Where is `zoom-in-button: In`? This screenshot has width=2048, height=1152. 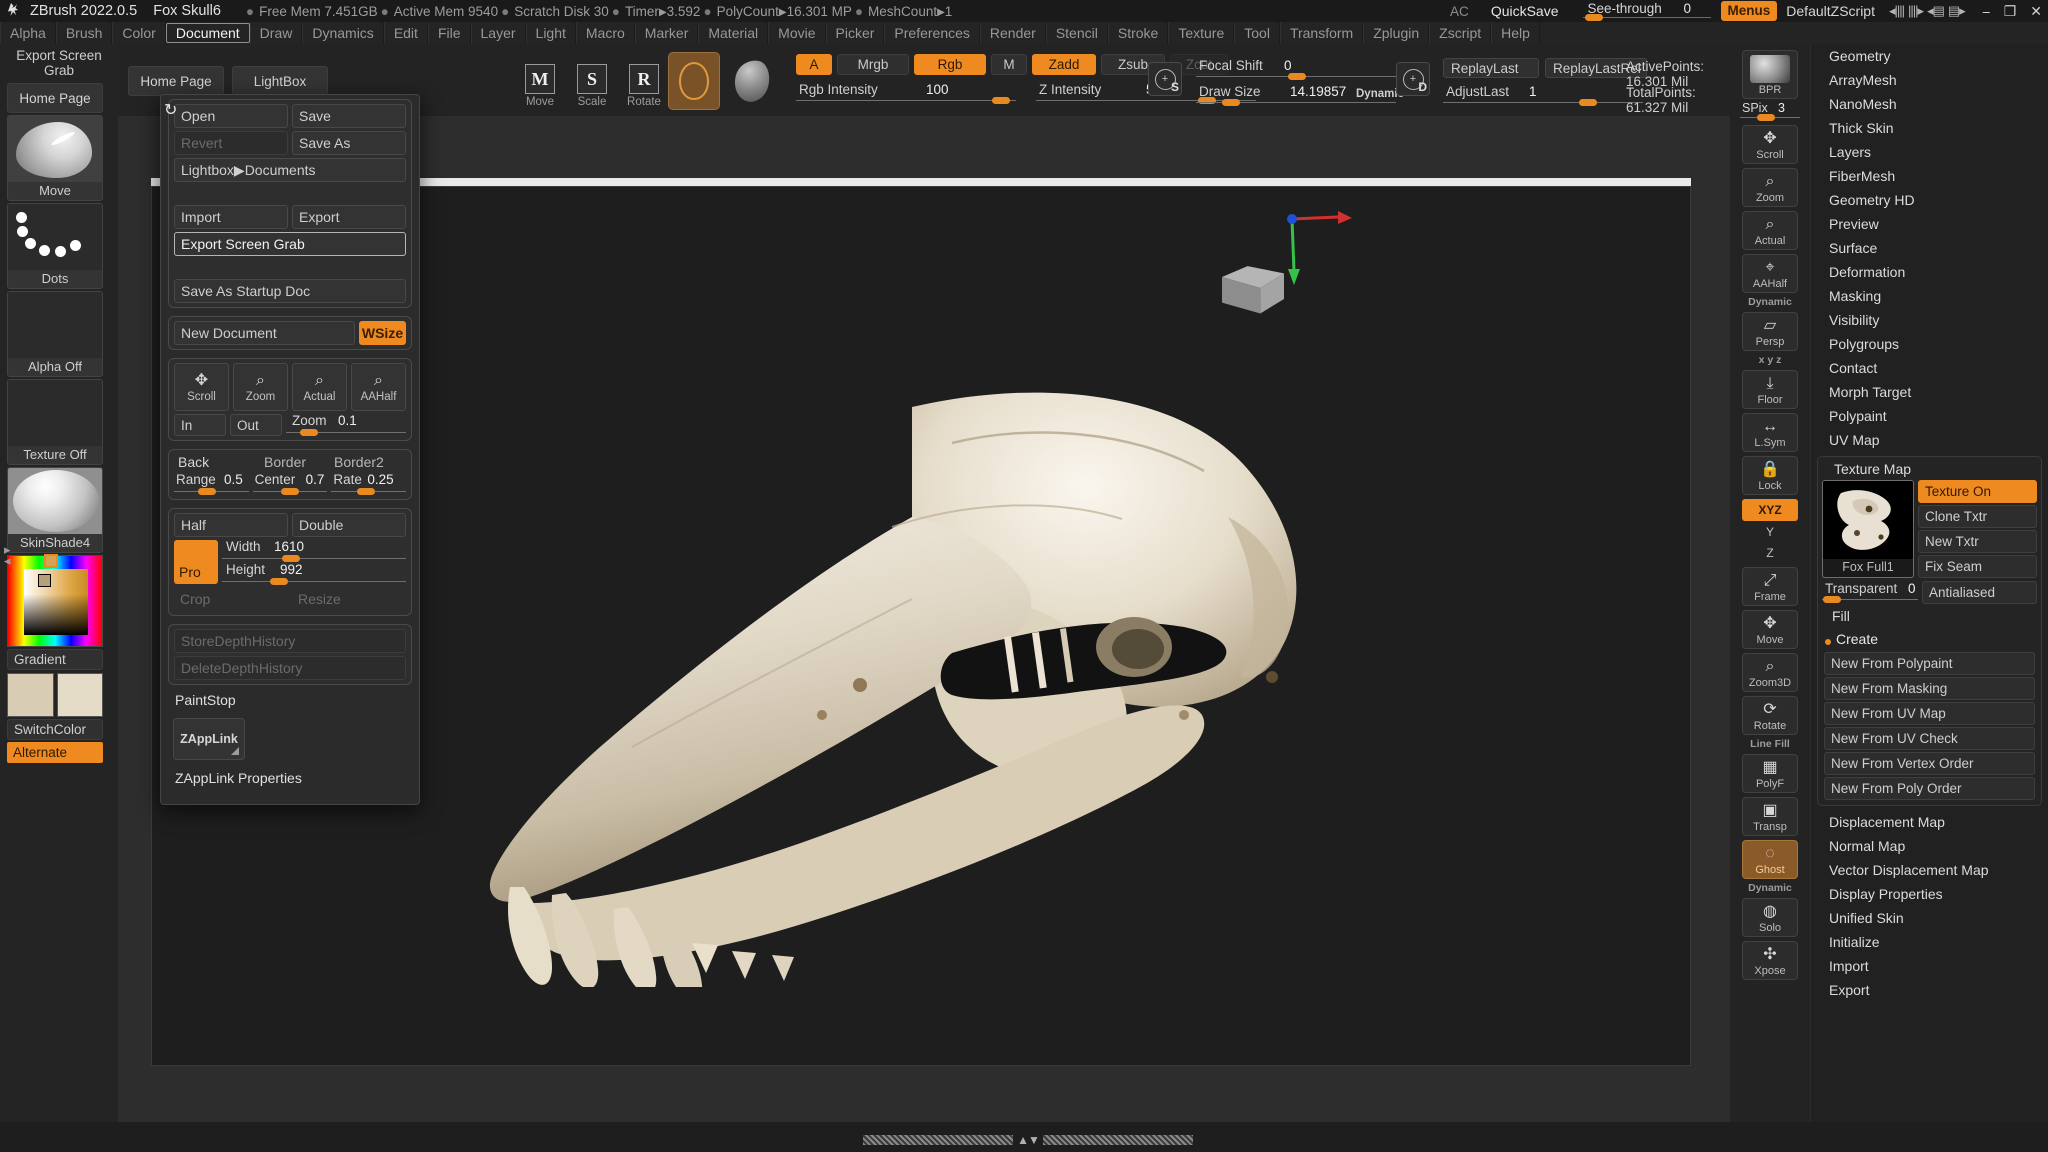
zoom-in-button: In is located at coordinates (200, 425).